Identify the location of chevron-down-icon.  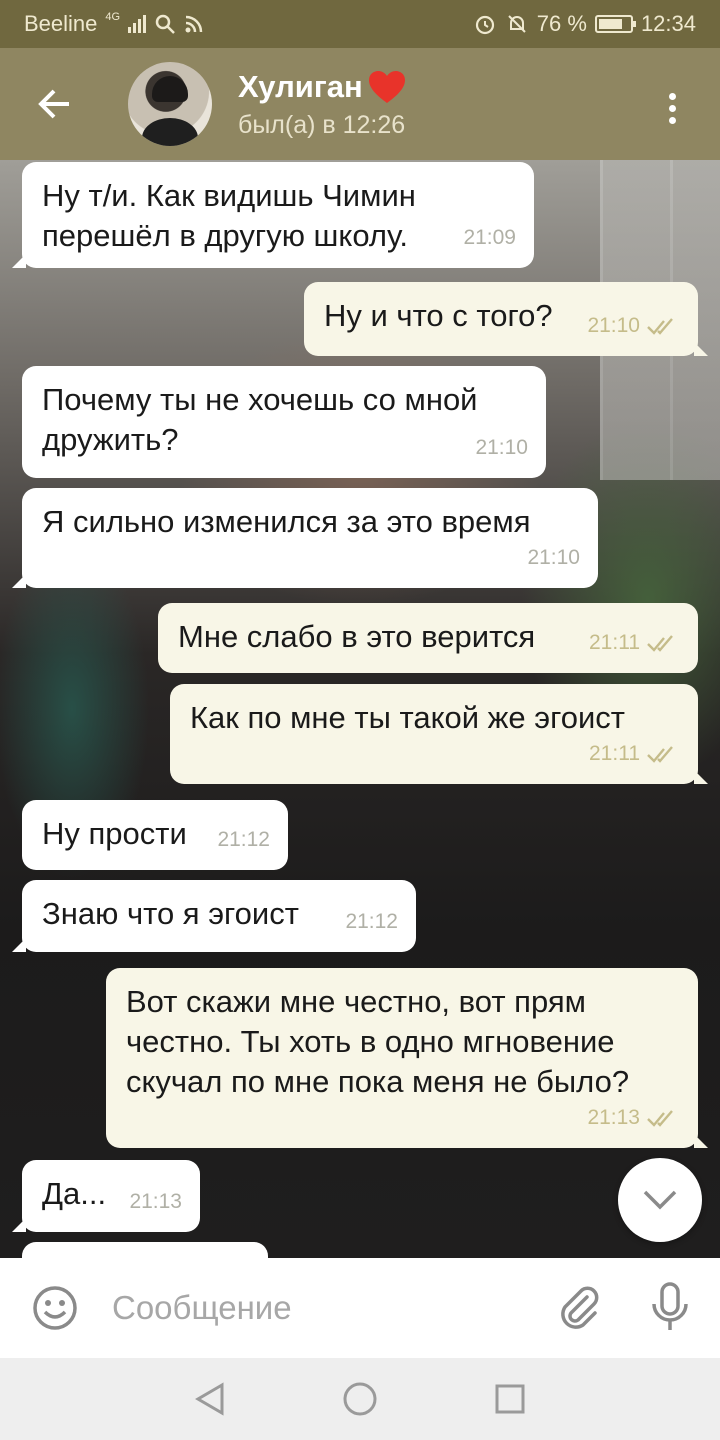
(660, 1200).